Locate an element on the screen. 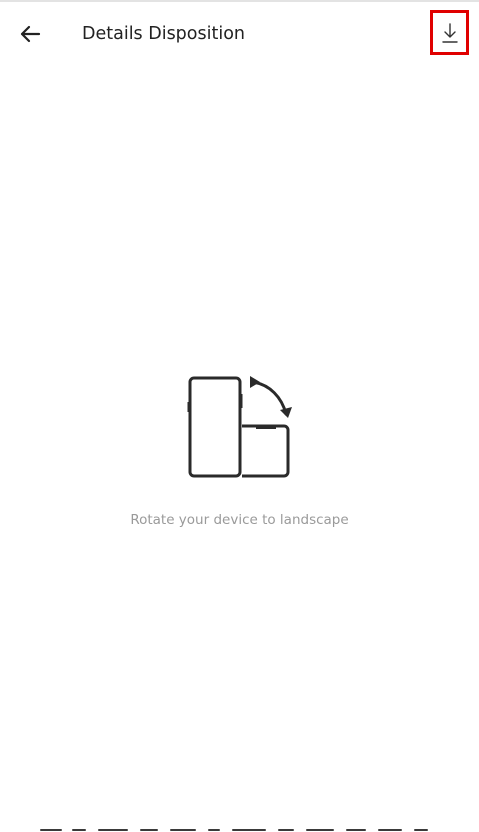  bottom-fragment is located at coordinates (239, 829).